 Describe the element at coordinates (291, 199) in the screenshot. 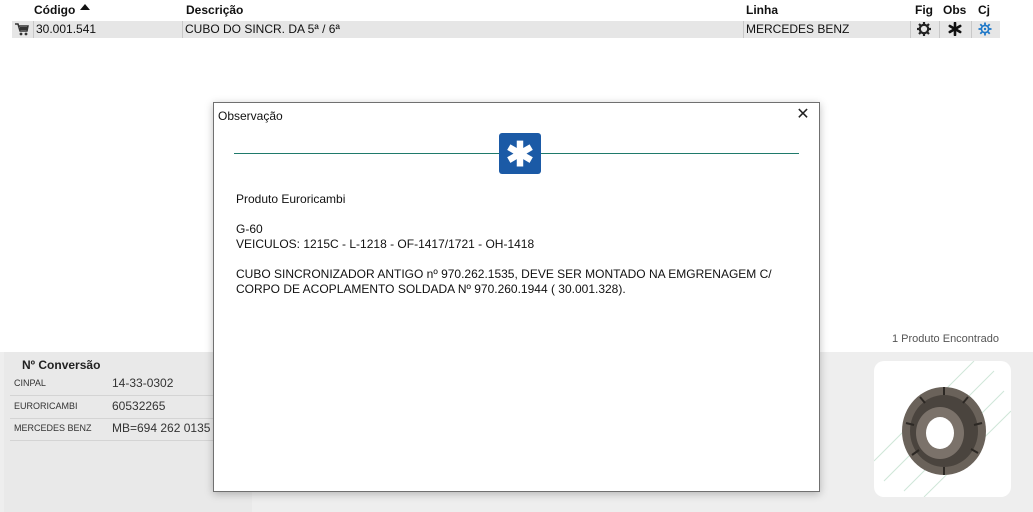

I see `note-line-product: Produto Euroricambi` at that location.